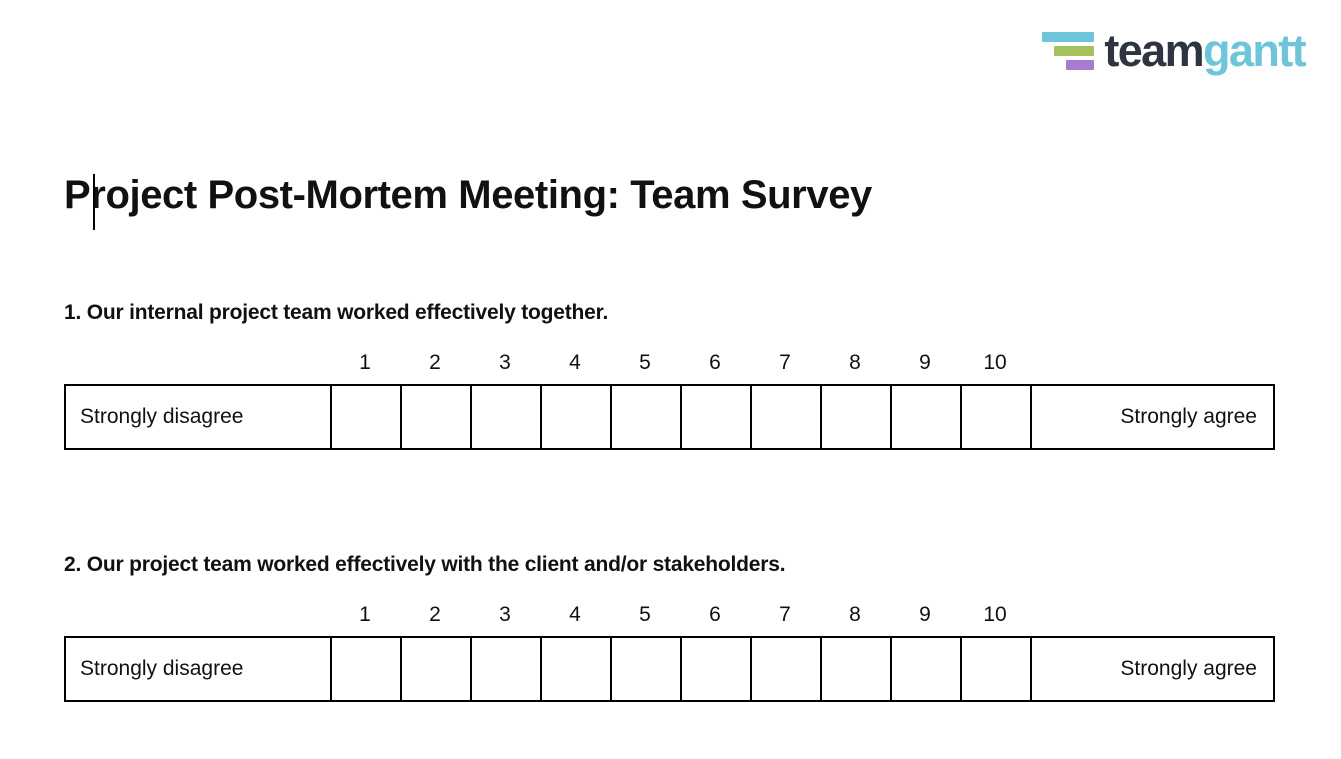  Describe the element at coordinates (1255, 50) in the screenshot. I see `logo-word-gantt: gantt` at that location.